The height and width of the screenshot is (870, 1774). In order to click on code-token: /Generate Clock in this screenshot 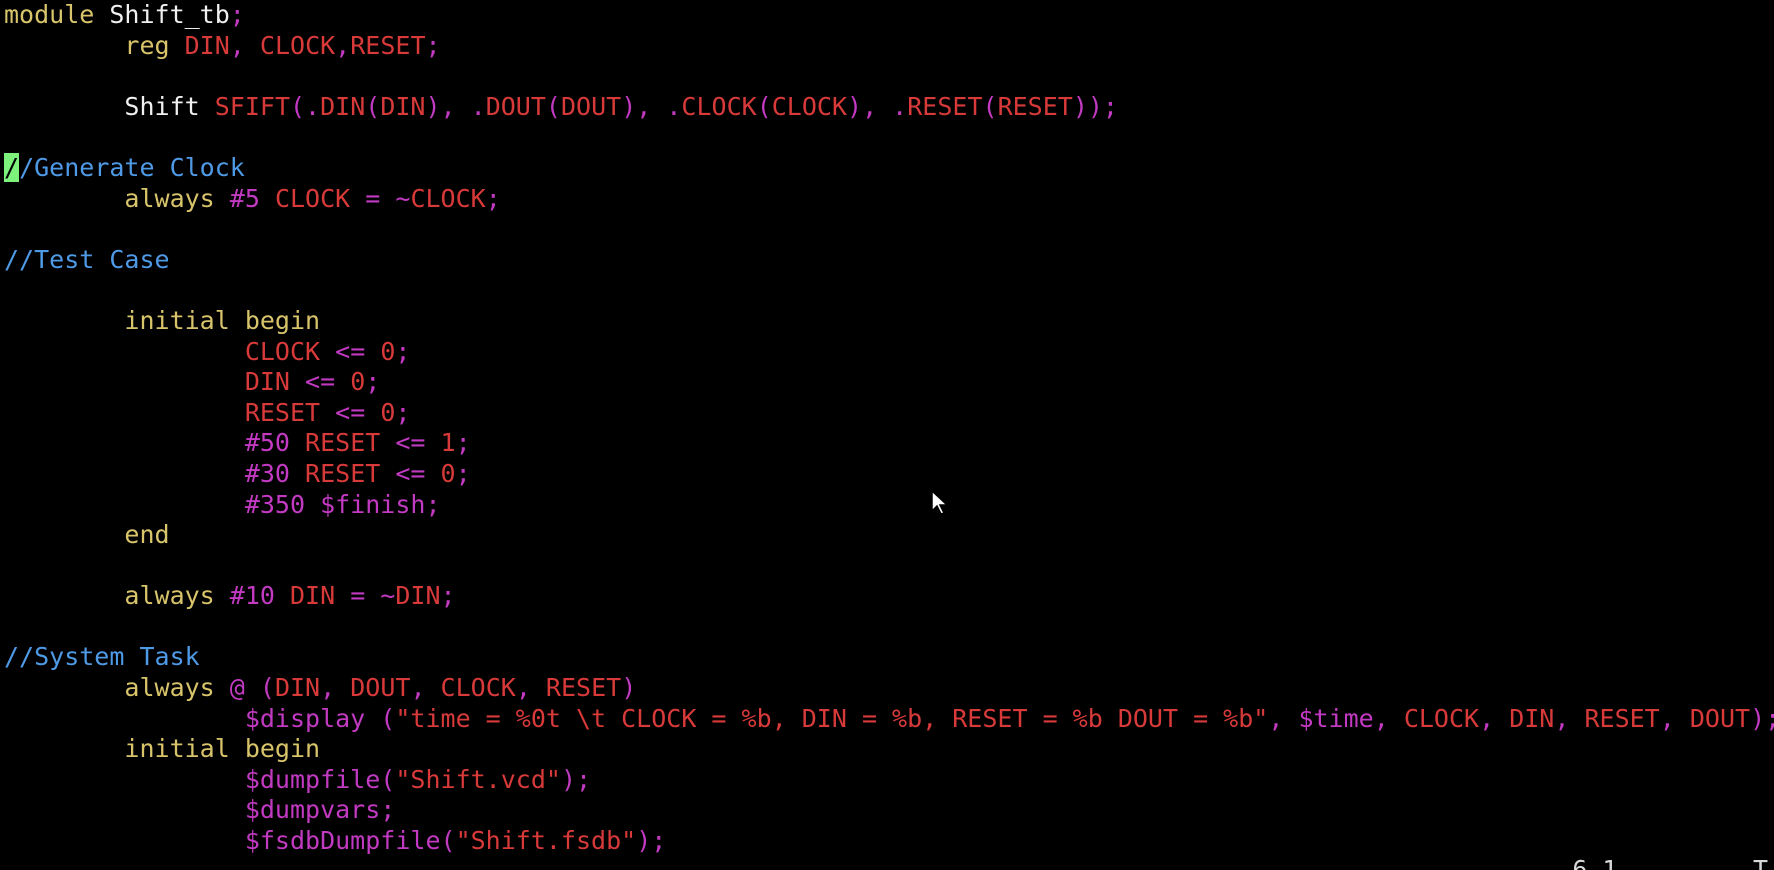, I will do `click(132, 167)`.